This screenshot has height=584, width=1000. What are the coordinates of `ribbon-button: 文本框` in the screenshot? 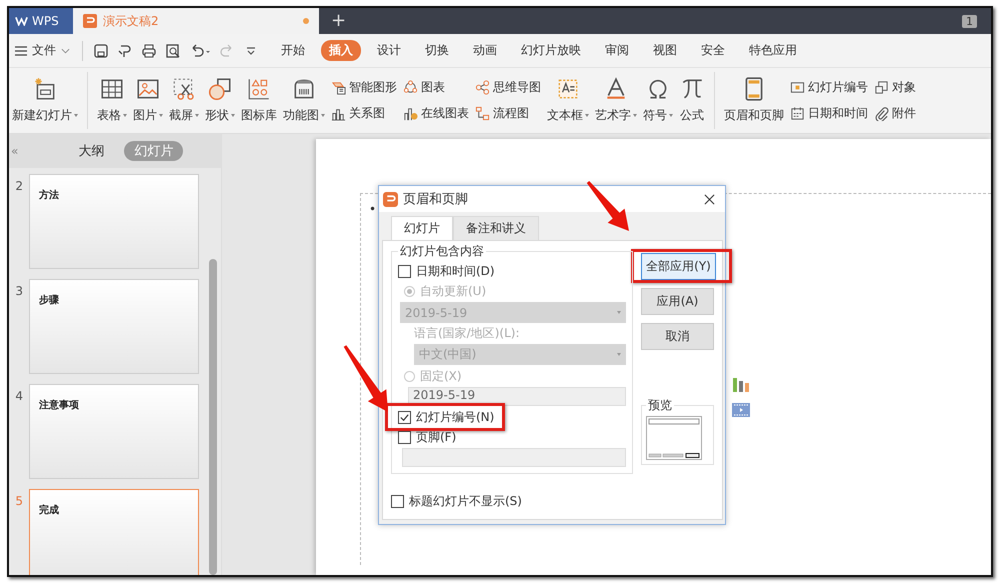 It's located at (568, 100).